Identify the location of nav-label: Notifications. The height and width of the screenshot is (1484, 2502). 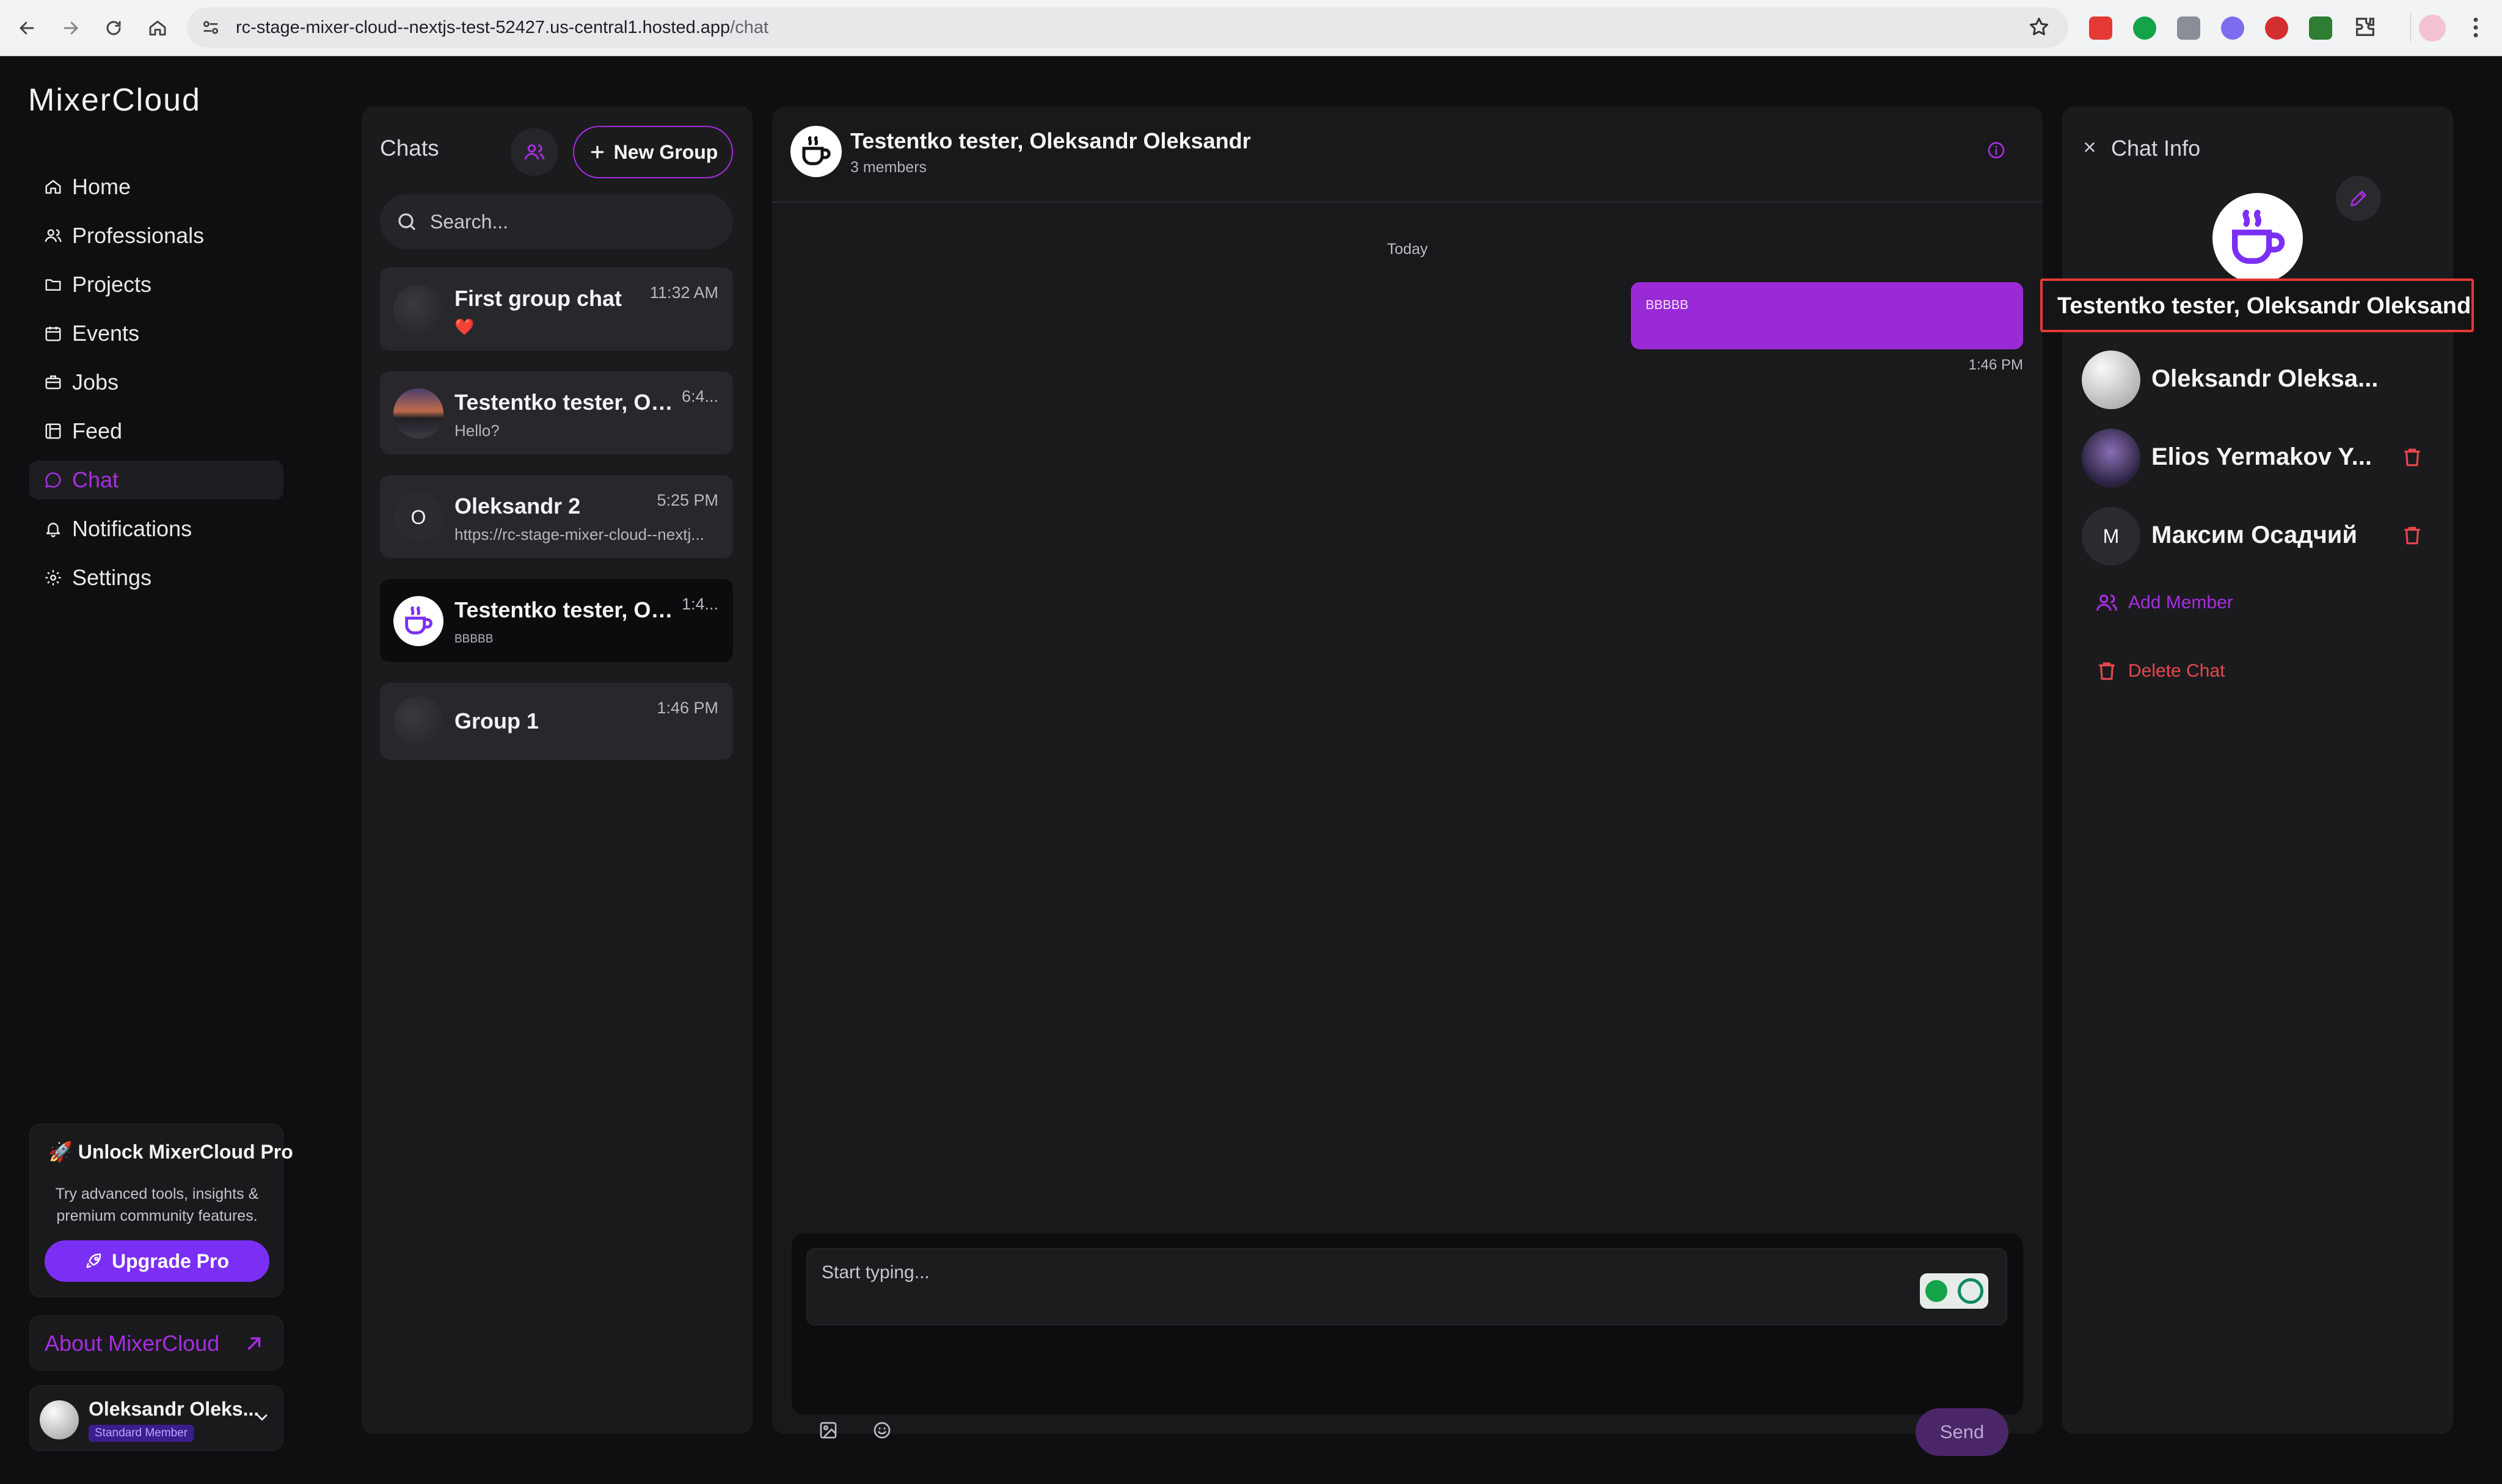
(132, 529).